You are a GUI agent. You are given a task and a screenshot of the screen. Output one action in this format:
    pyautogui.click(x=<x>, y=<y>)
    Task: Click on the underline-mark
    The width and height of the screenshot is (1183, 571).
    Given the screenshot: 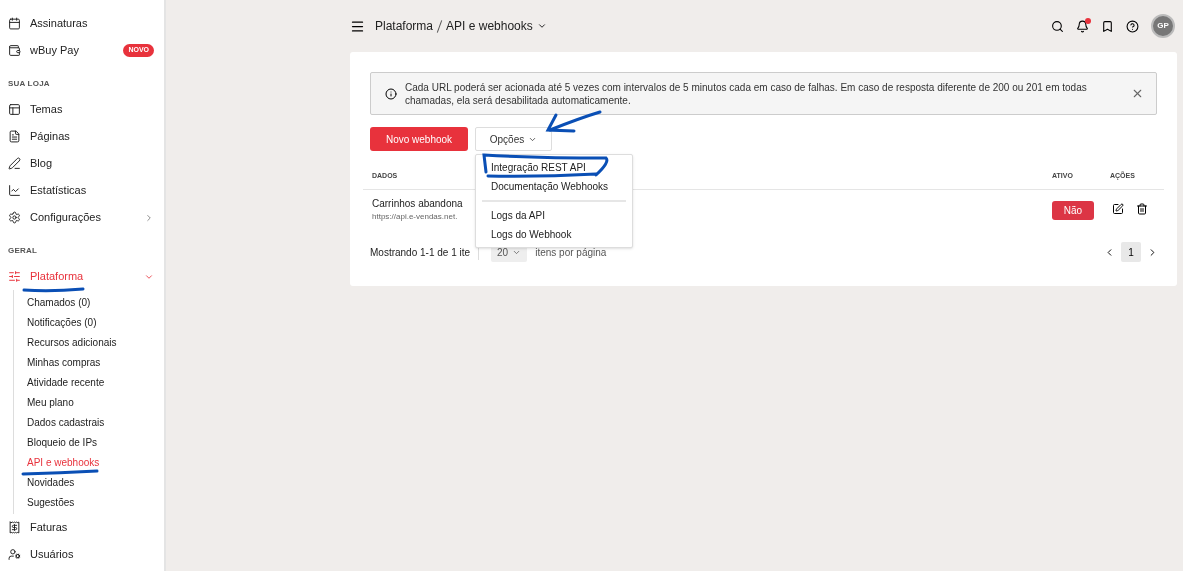 What is the action you would take?
    pyautogui.click(x=53, y=290)
    